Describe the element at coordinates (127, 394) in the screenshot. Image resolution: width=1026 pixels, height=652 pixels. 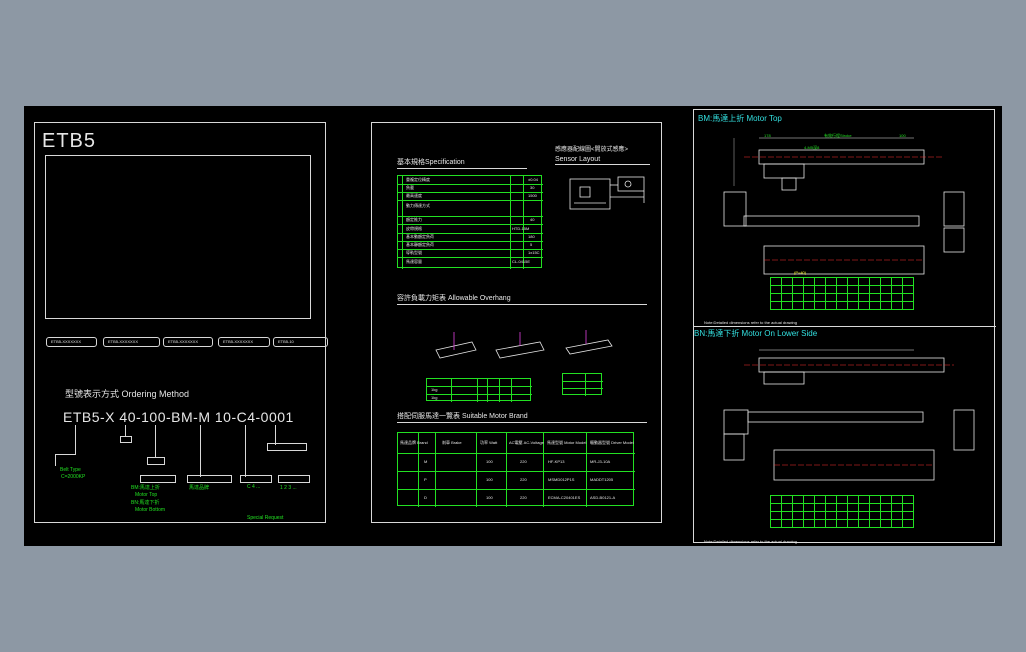
I see `ordering-heading: 型號表示方式 Ordering Method` at that location.